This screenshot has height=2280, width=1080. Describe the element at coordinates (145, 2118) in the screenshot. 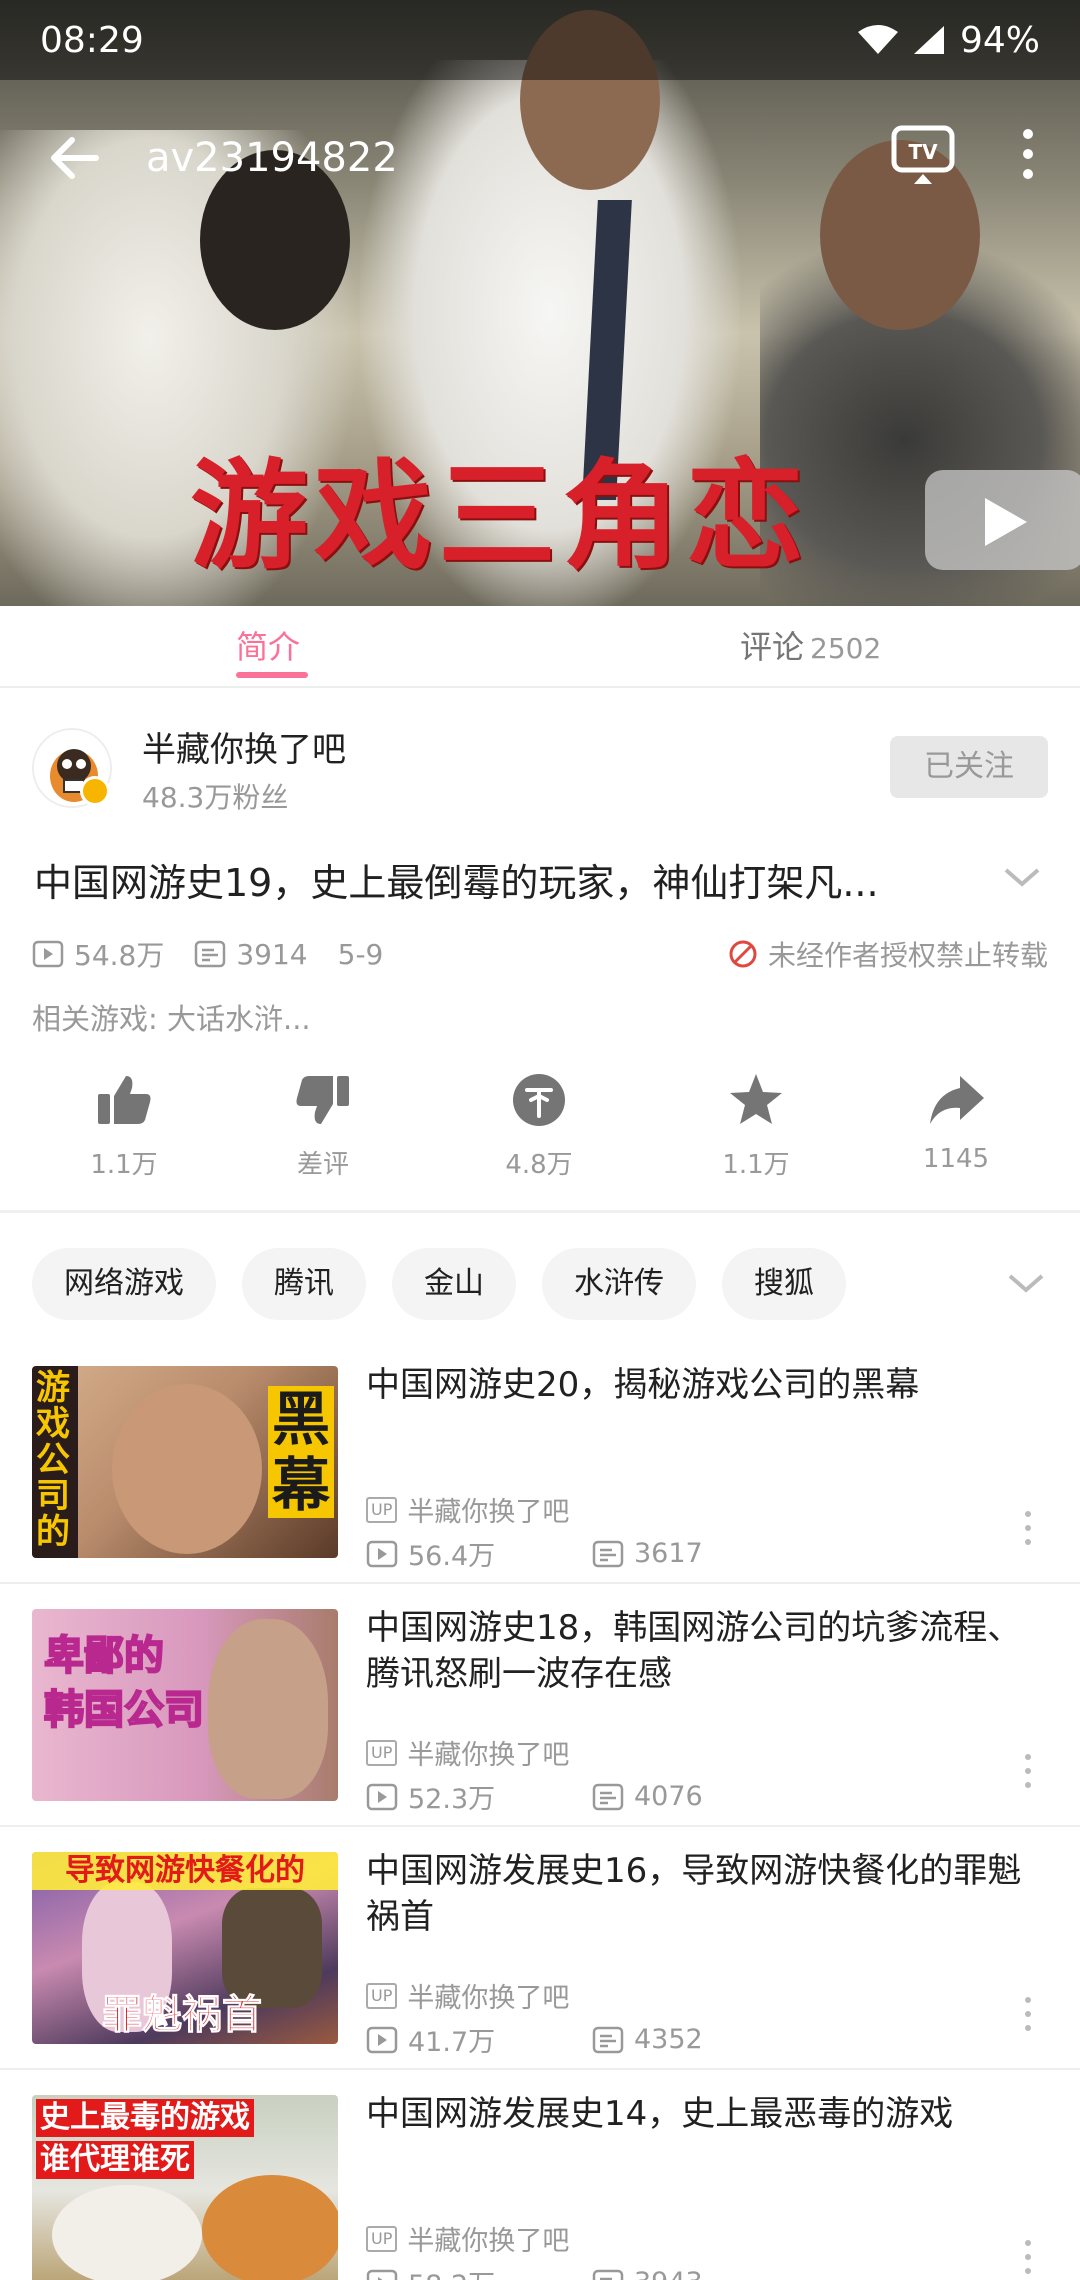

I see `thumbnail-text: 史上最毒的游戏` at that location.